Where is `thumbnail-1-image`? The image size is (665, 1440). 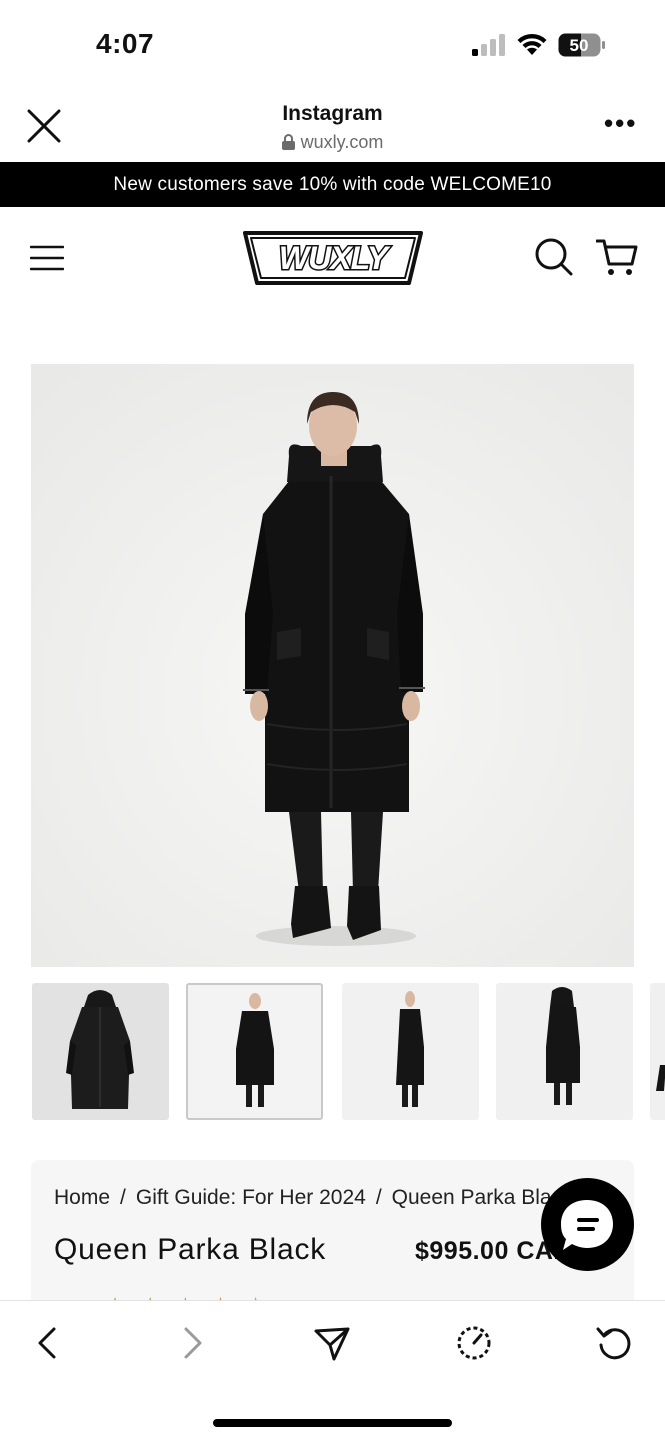
thumbnail-1-image is located at coordinates (100, 1049).